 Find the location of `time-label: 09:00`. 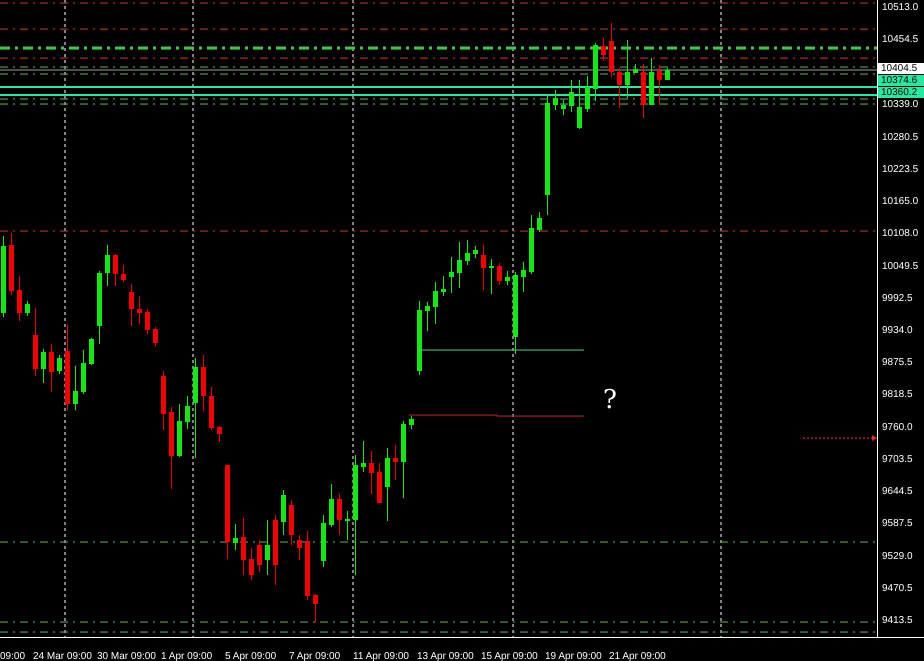

time-label: 09:00 is located at coordinates (13, 656).